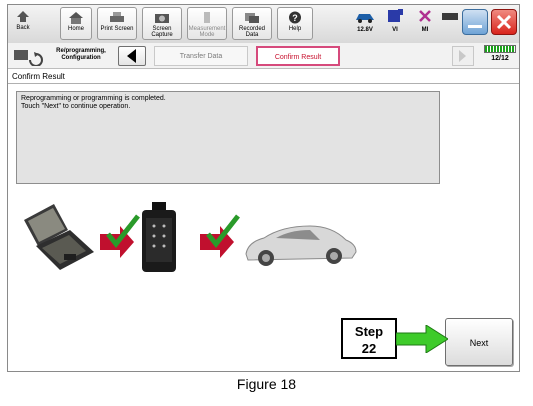 This screenshot has width=533, height=406. Describe the element at coordinates (295, 29) in the screenshot. I see `help-label: Help` at that location.